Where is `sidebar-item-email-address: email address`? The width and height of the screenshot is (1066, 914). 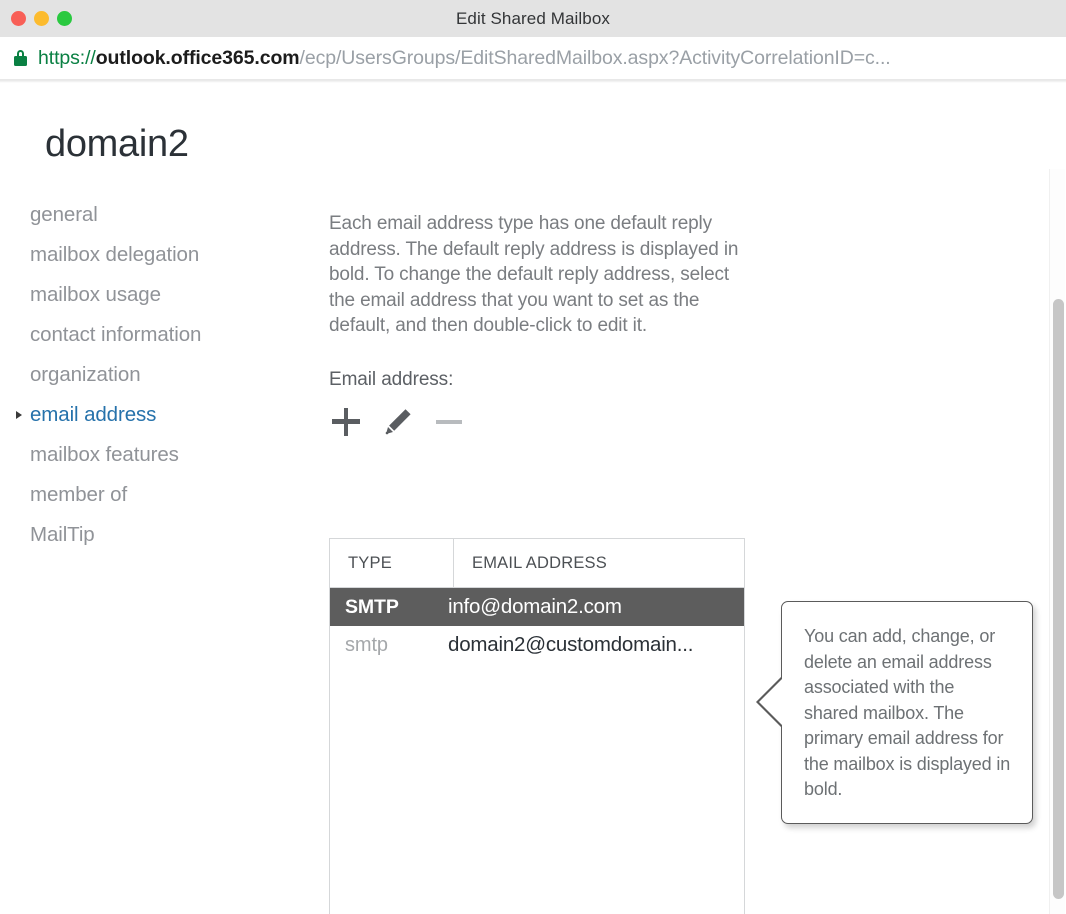 sidebar-item-email-address: email address is located at coordinates (155, 415).